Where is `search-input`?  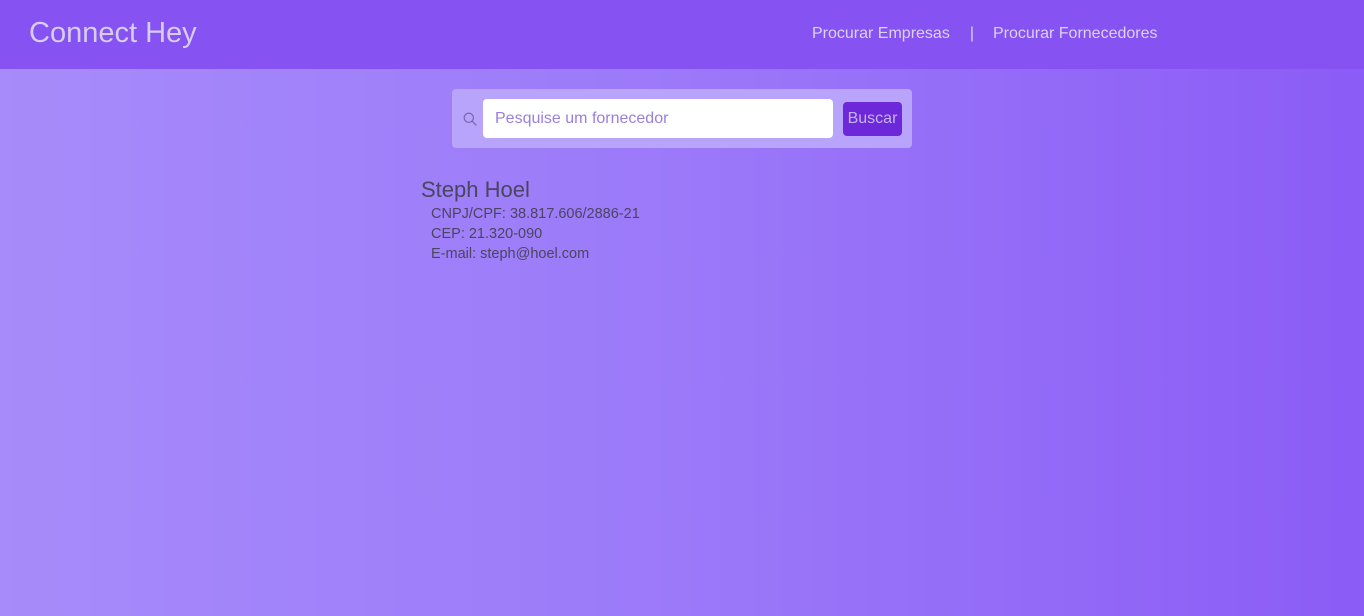 search-input is located at coordinates (658, 118).